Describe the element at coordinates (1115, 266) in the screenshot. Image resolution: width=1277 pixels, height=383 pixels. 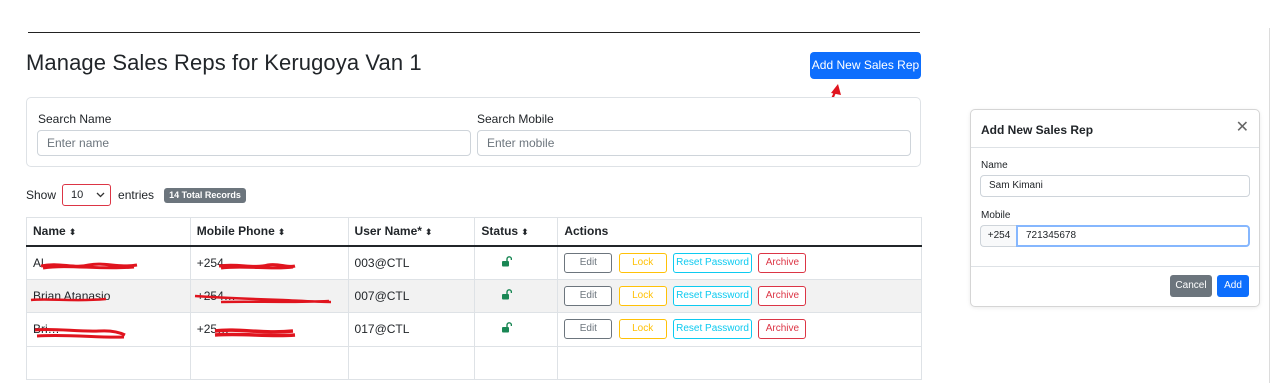
I see `modal-footer-divider` at that location.